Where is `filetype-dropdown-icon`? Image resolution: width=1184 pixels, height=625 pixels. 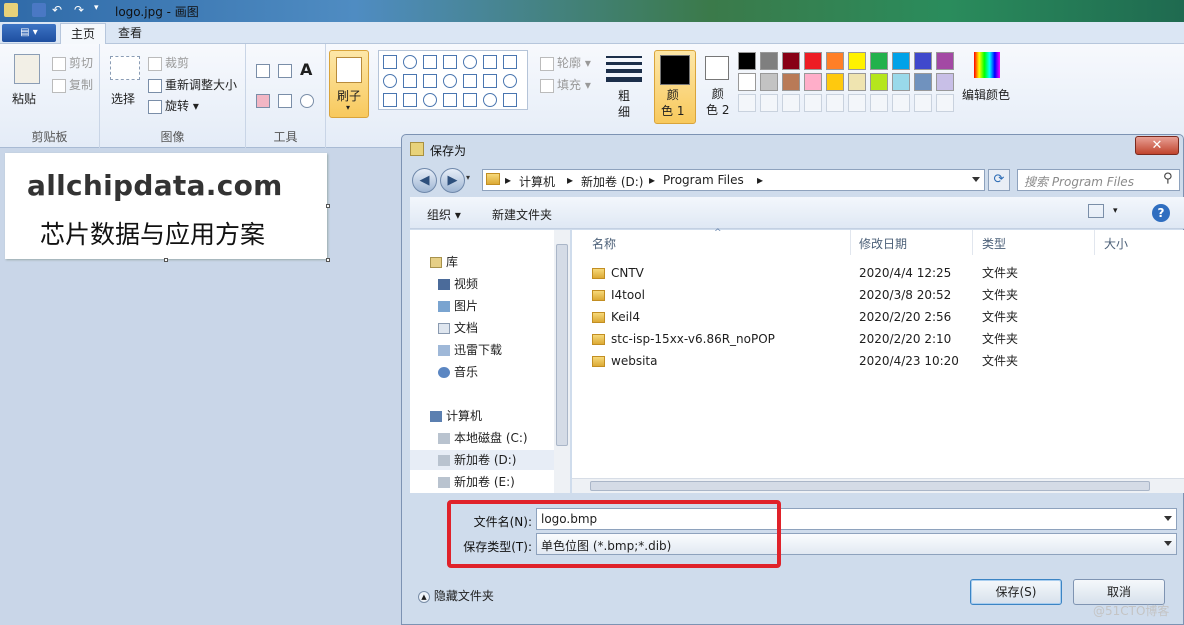 filetype-dropdown-icon is located at coordinates (1168, 543).